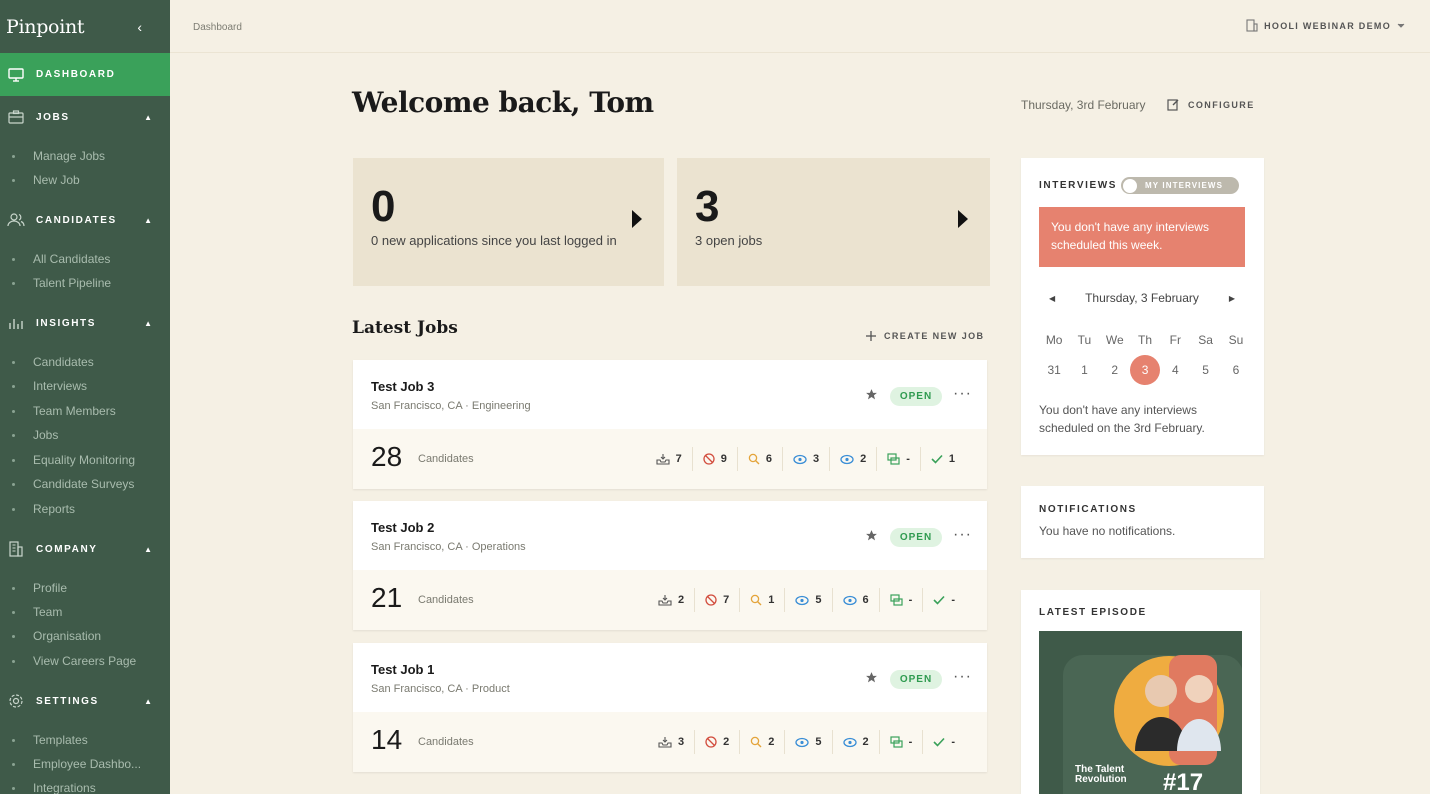 The height and width of the screenshot is (794, 1430). I want to click on sidebar-section-jobs: JOBS ▲, so click(85, 117).